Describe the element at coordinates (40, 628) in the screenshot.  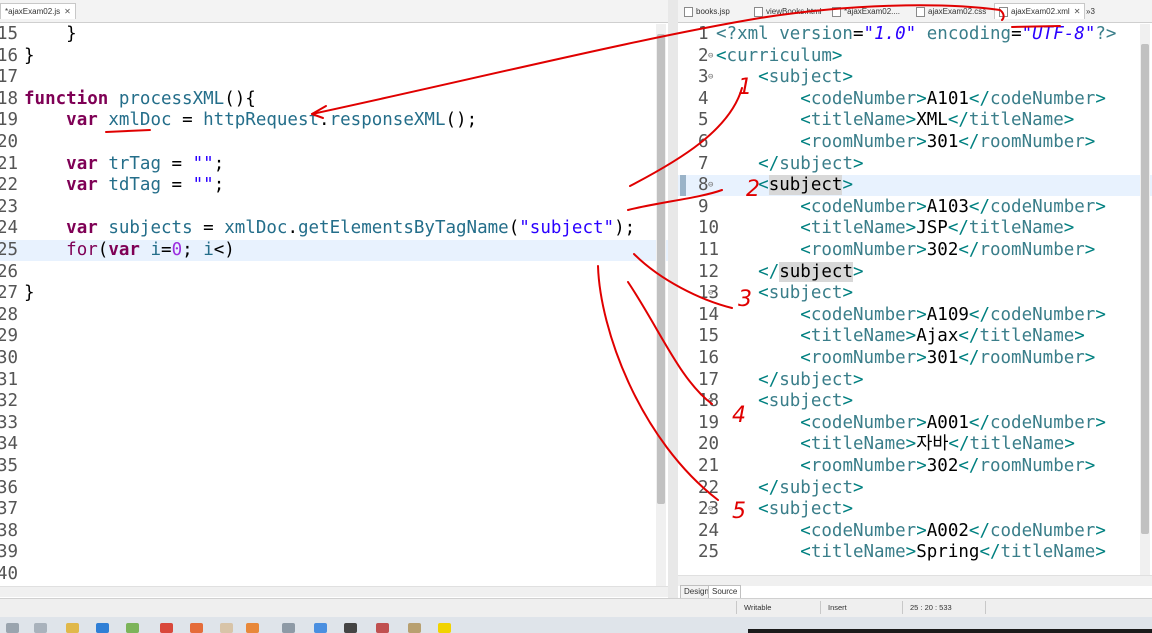
I see `search-icon` at that location.